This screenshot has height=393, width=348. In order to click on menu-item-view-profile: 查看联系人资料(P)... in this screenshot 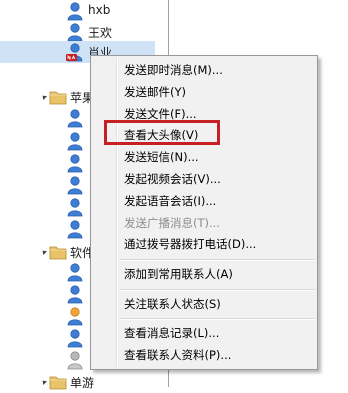, I will do `click(177, 355)`.